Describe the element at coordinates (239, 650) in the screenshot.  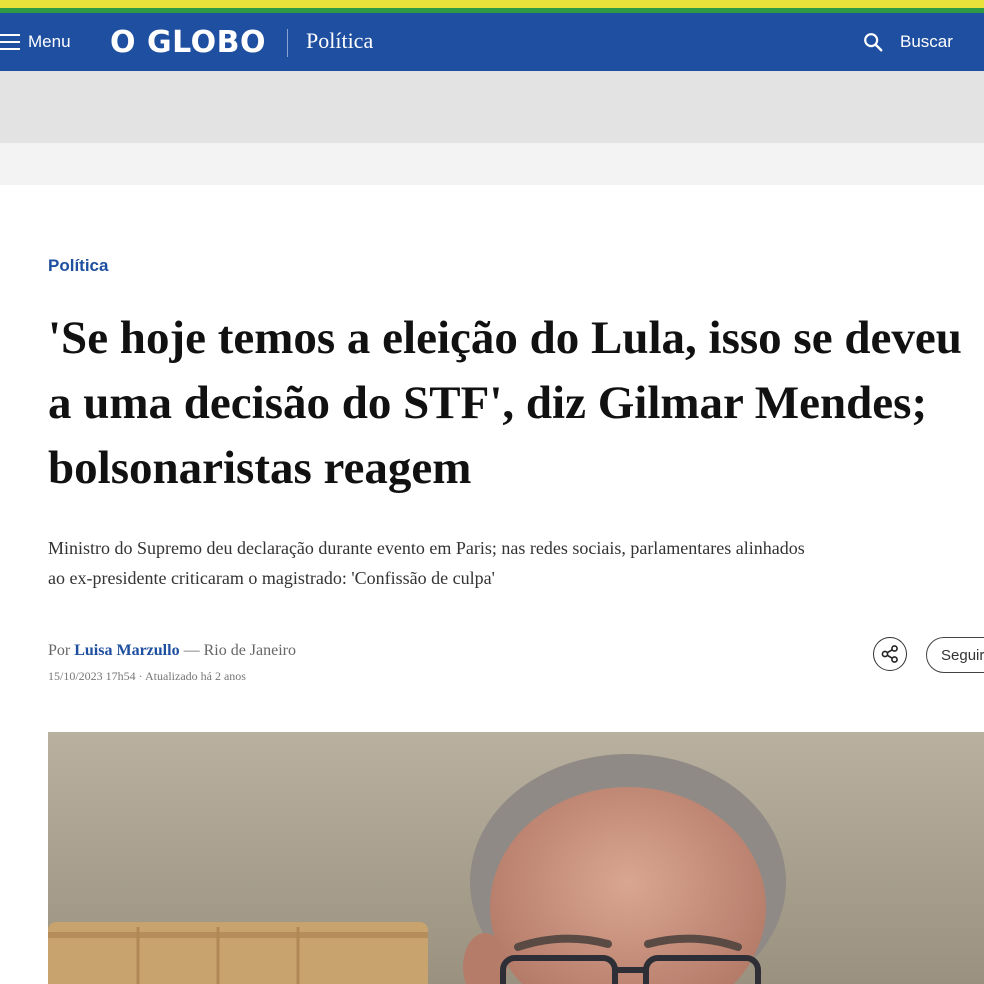
I see `byline-location: — Rio de Janeiro` at that location.